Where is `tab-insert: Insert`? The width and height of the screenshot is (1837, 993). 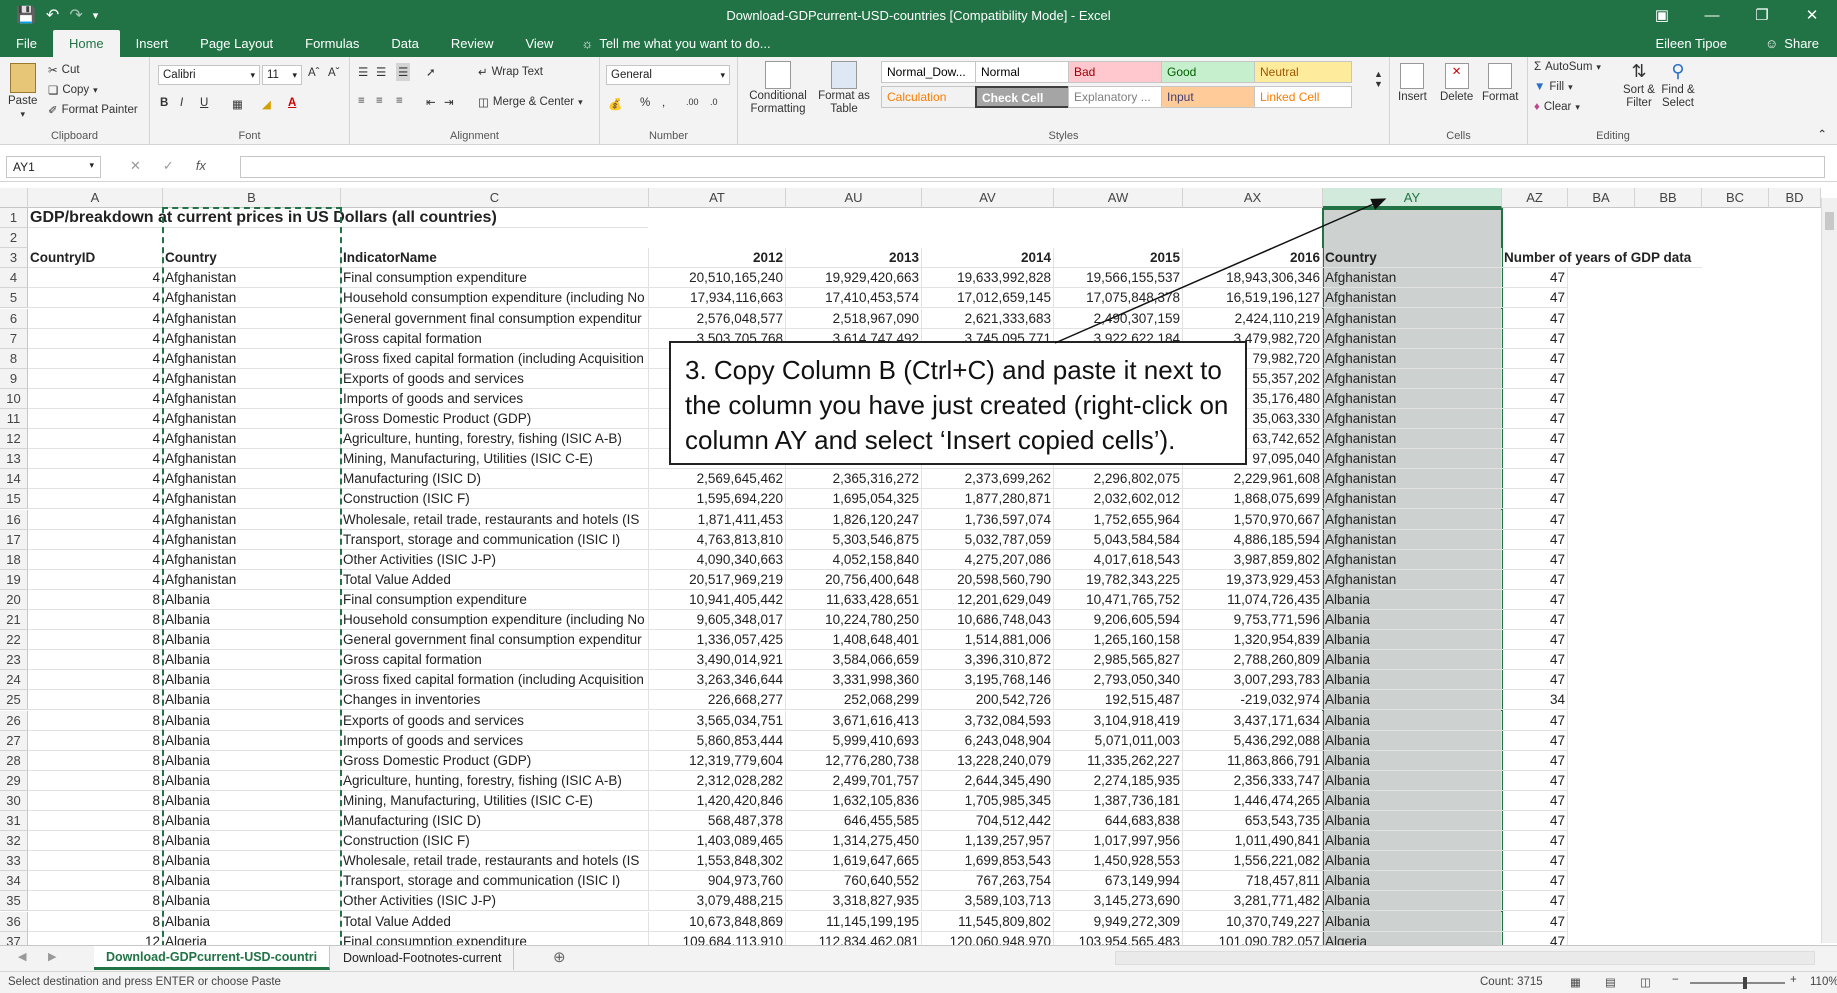
tab-insert: Insert is located at coordinates (152, 43).